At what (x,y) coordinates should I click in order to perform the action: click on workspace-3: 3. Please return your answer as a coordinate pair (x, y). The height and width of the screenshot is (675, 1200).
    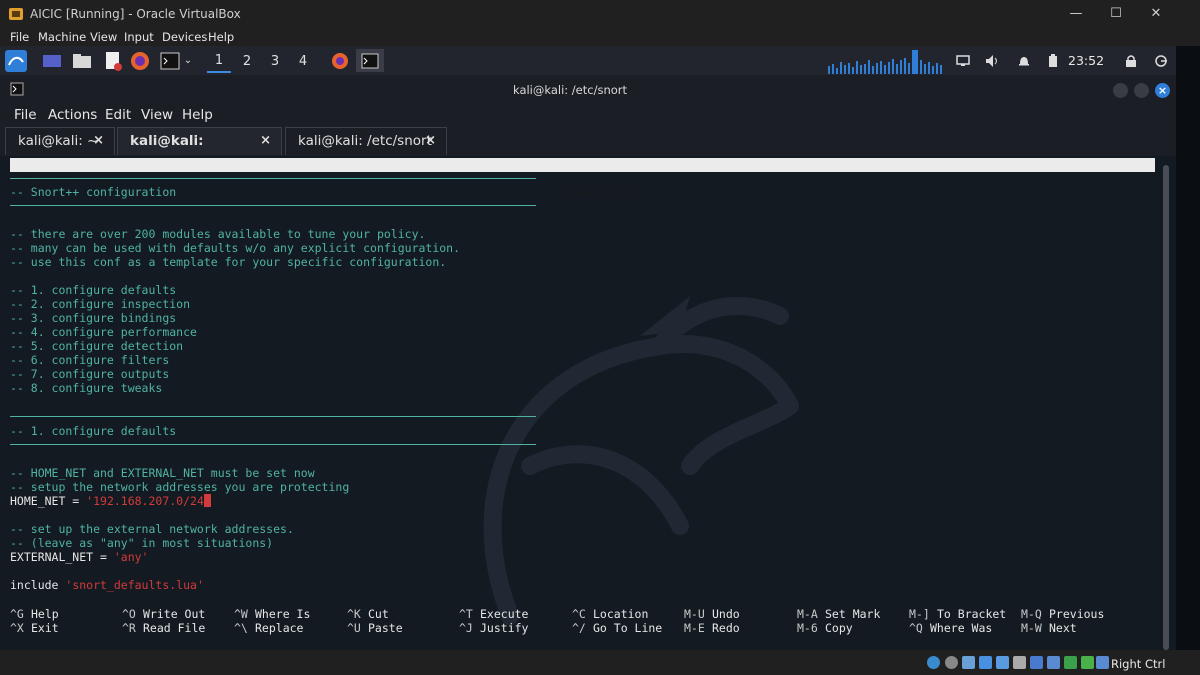
    Looking at the image, I should click on (275, 61).